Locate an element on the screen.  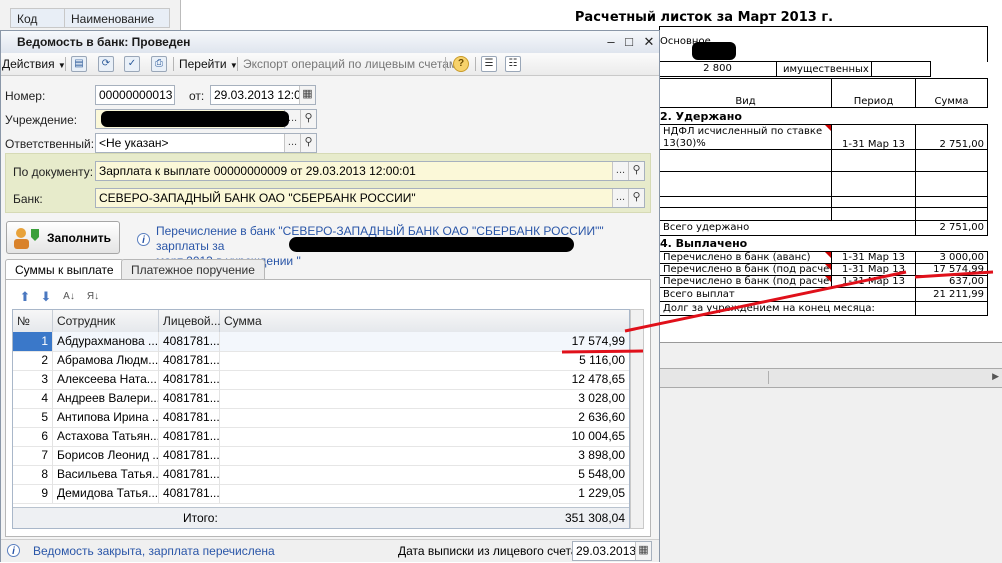
annotation-connector is located at coordinates (765, 301).